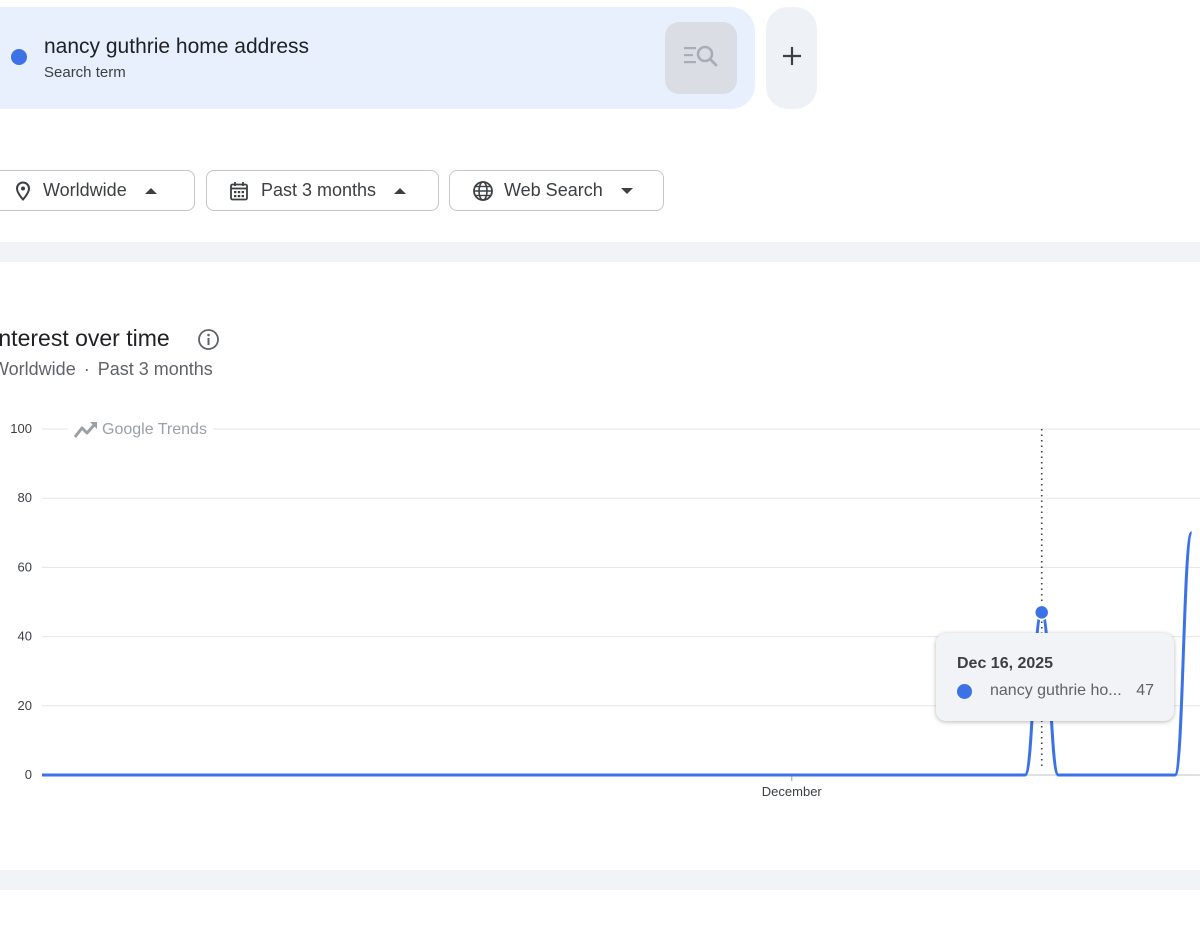  Describe the element at coordinates (155, 369) in the screenshot. I see `subtitle-range: Past 3 months` at that location.